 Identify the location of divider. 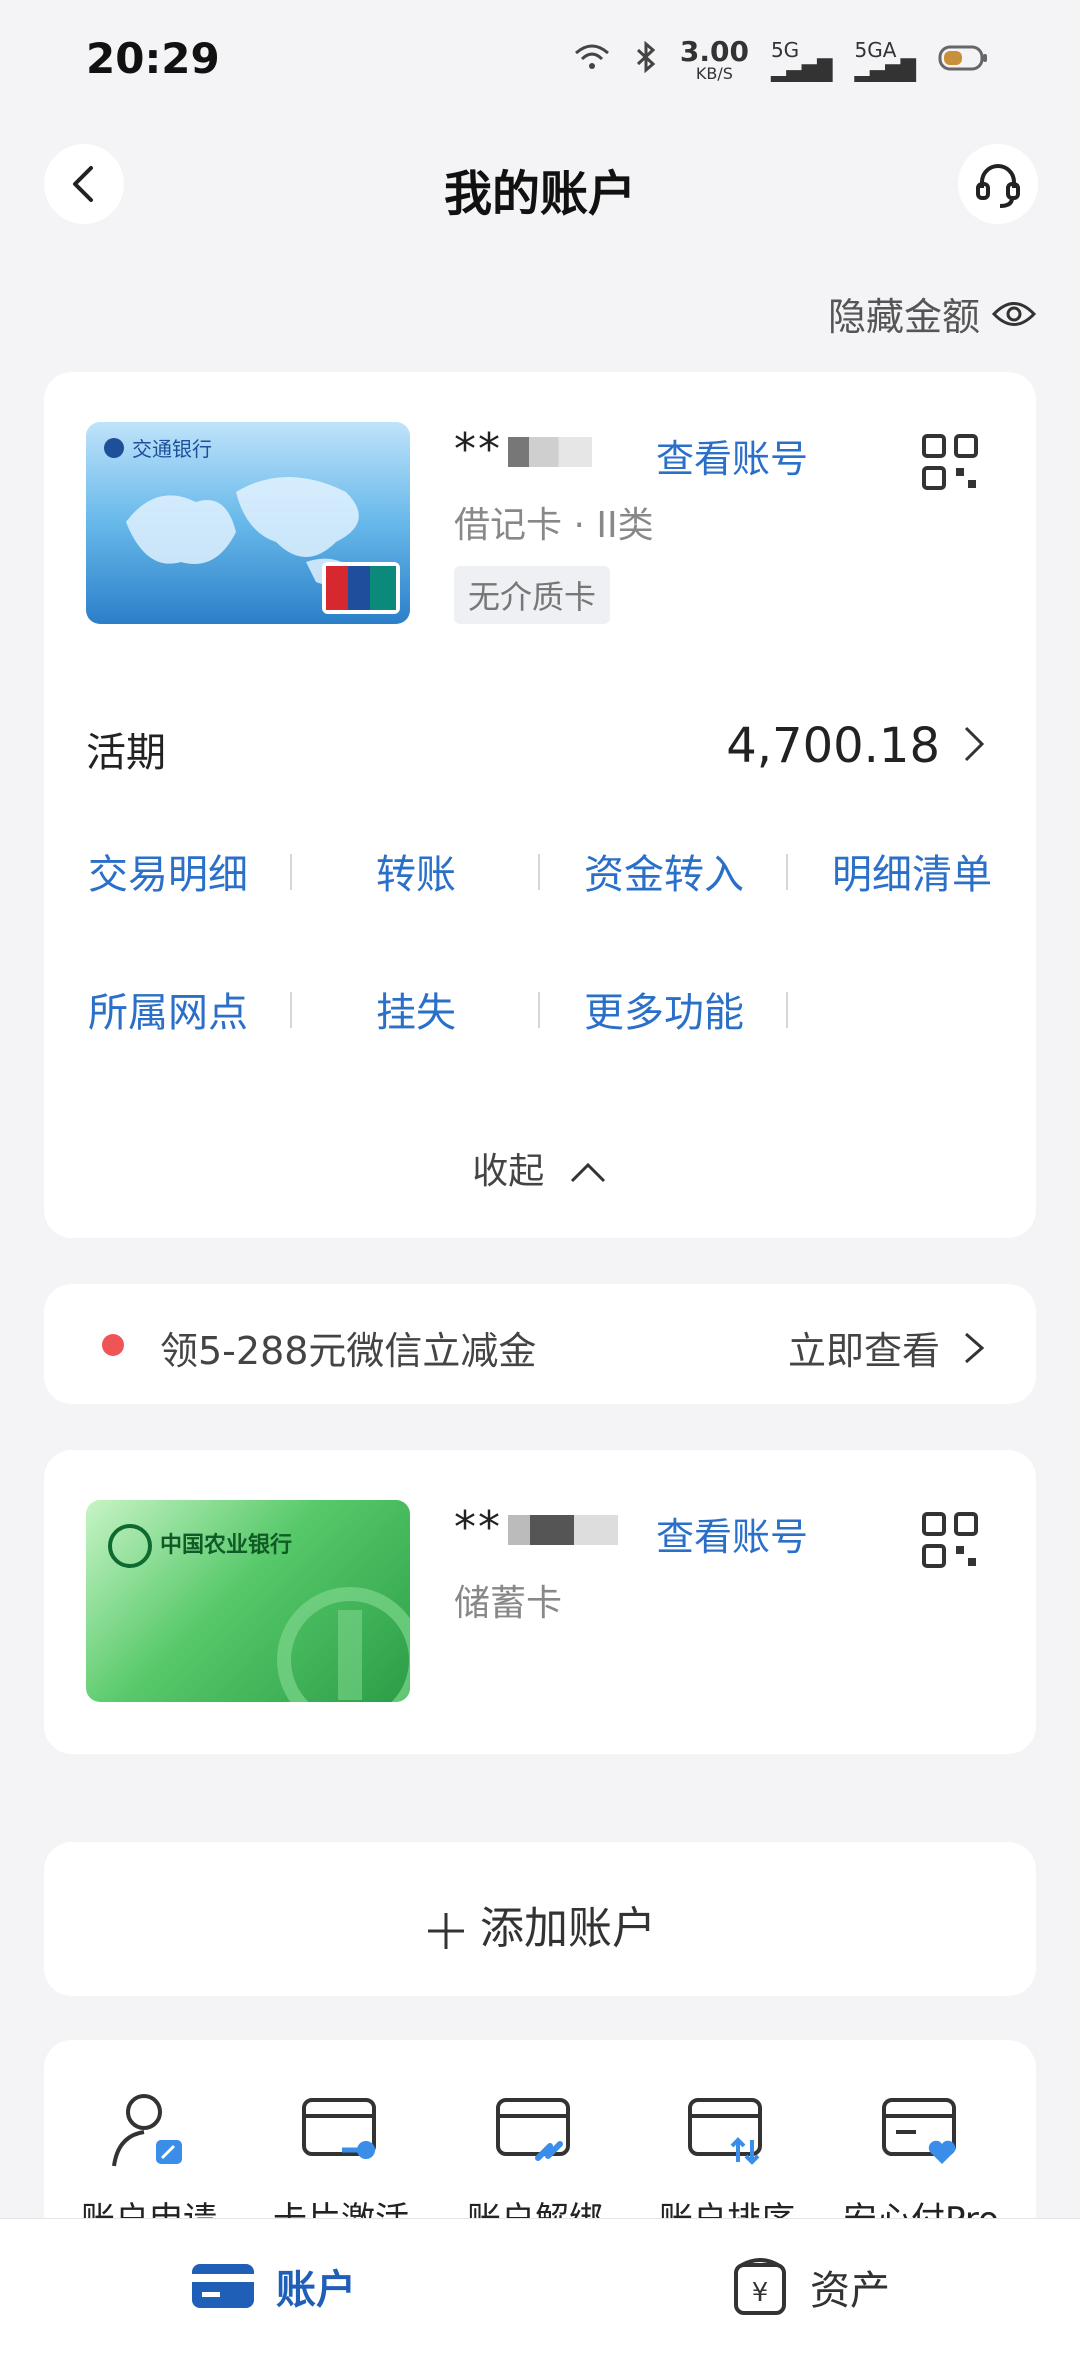
(787, 1010).